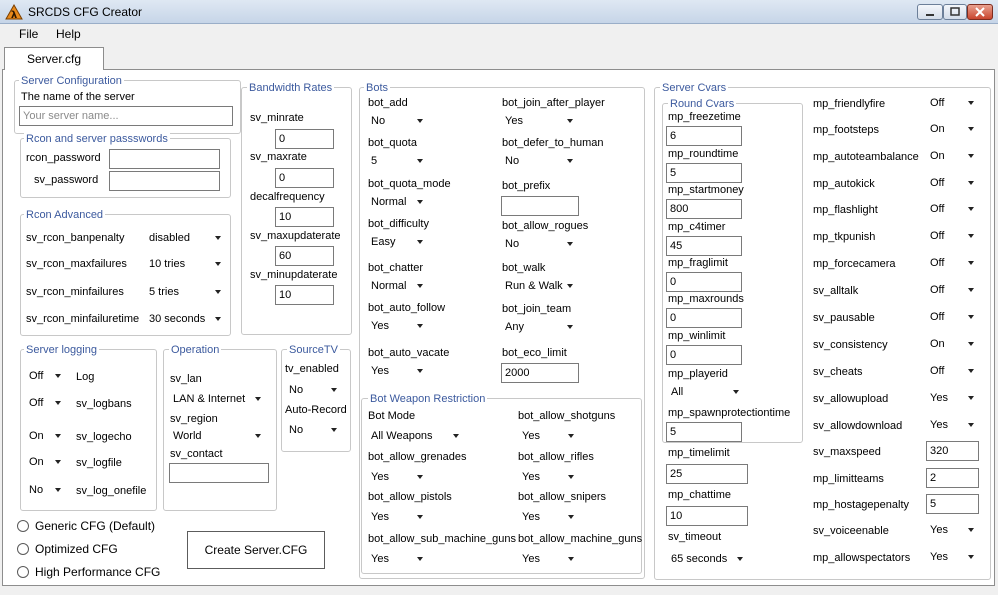  I want to click on sv-password-input, so click(164, 181).